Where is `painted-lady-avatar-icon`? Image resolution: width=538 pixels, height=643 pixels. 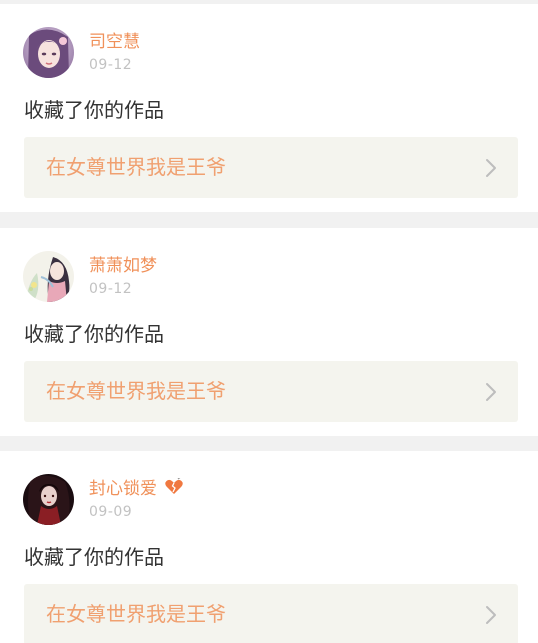
painted-lady-avatar-icon is located at coordinates (48, 276).